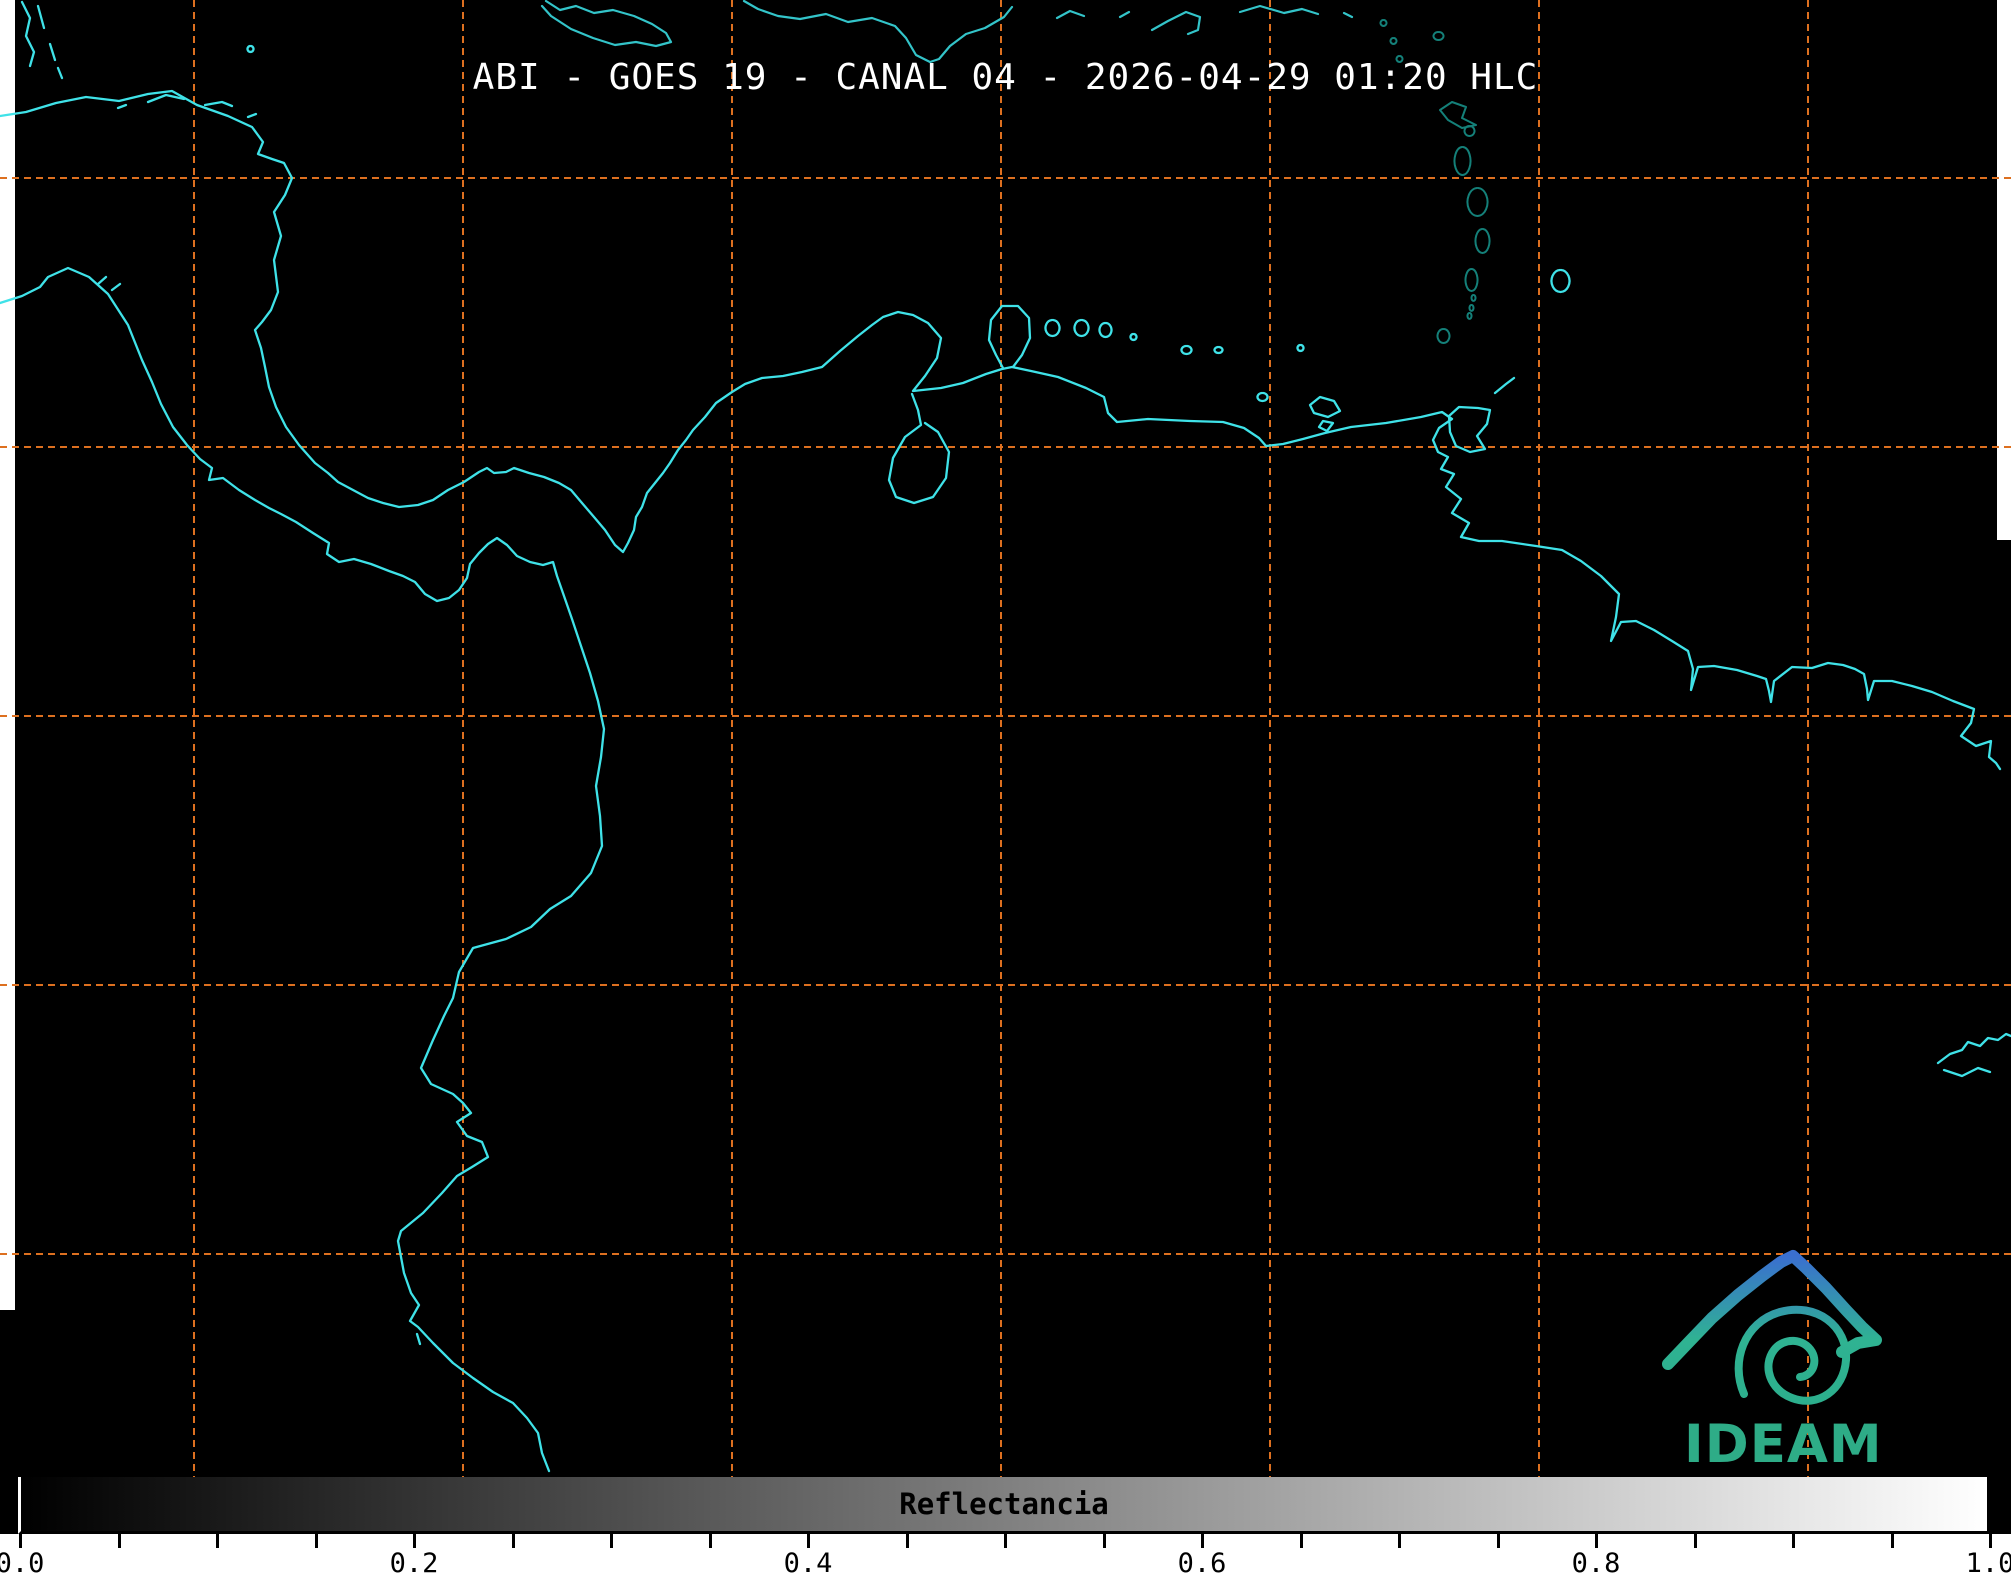 Image resolution: width=2011 pixels, height=1577 pixels. What do you see at coordinates (1783, 1444) in the screenshot?
I see `ideam-logo-text: IDEAM` at bounding box center [1783, 1444].